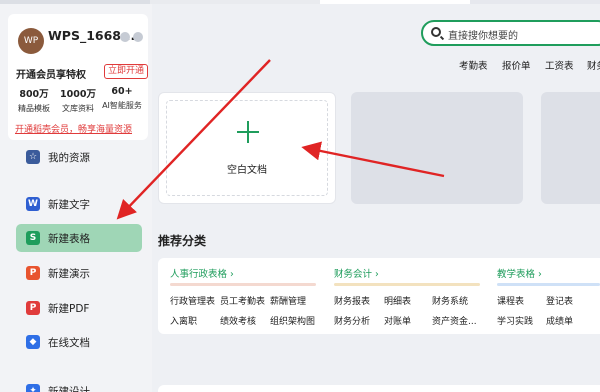 This screenshot has height=392, width=600. I want to click on sheet-icon: S, so click(33, 238).